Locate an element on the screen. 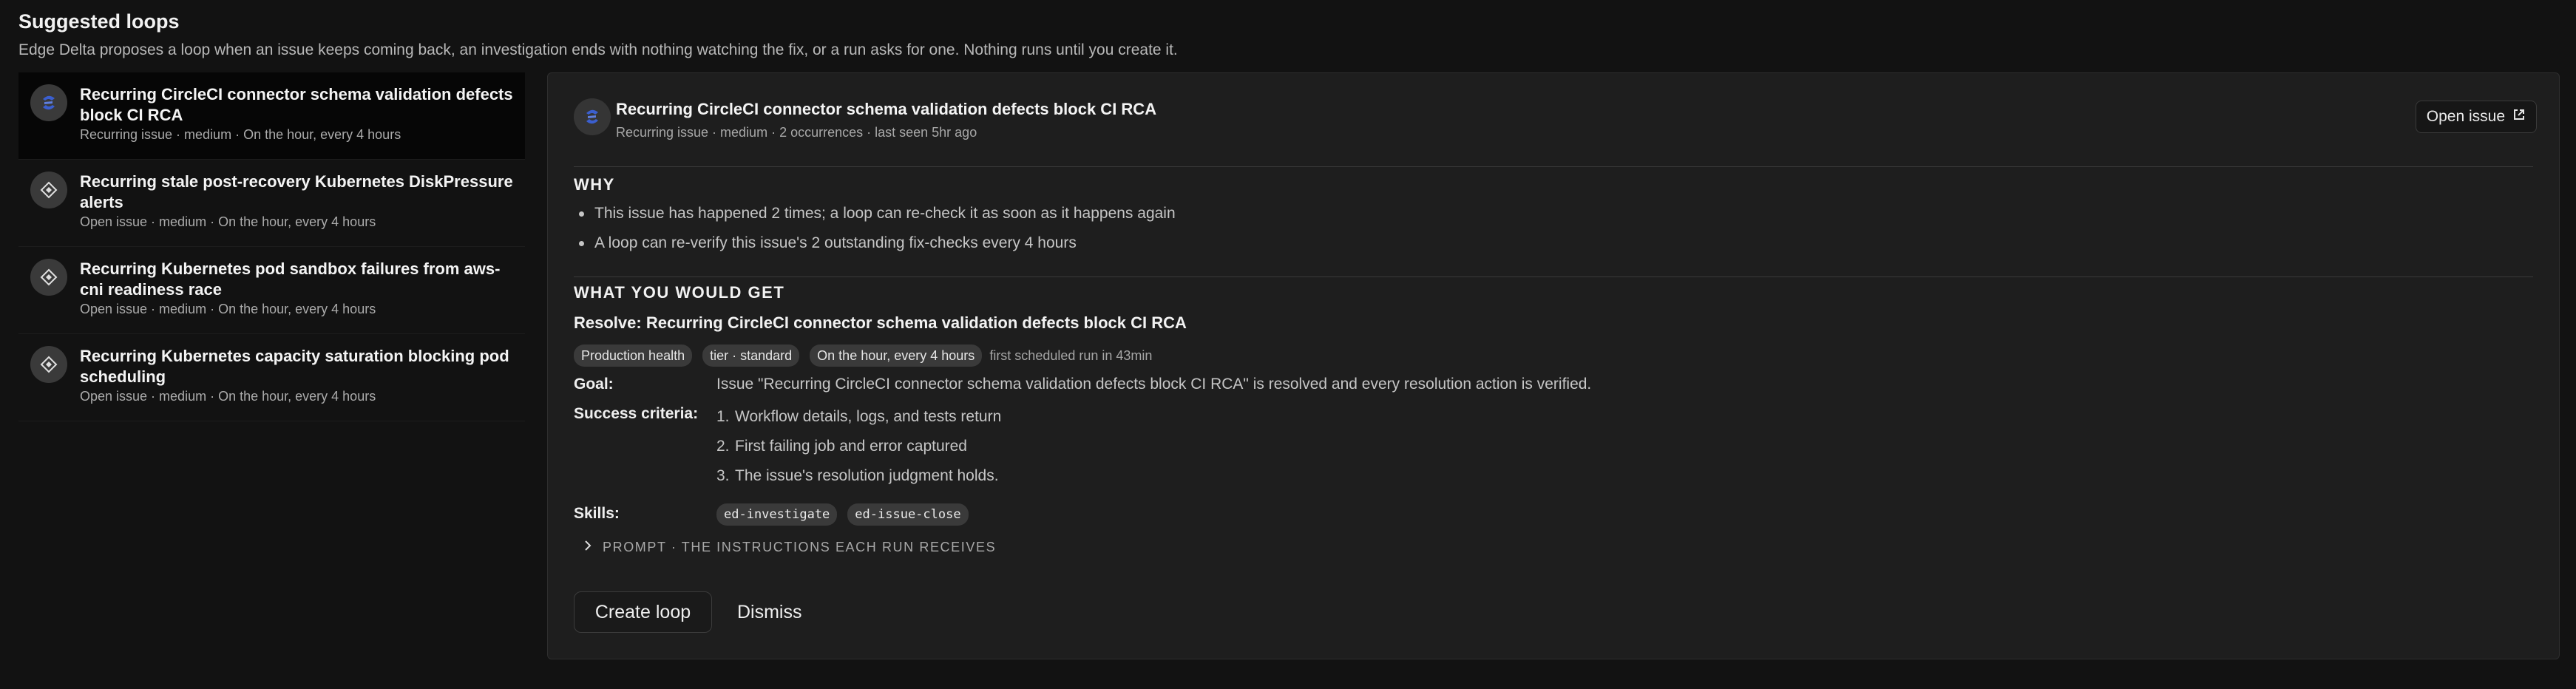  open-issue-button: Open issue is located at coordinates (2476, 117).